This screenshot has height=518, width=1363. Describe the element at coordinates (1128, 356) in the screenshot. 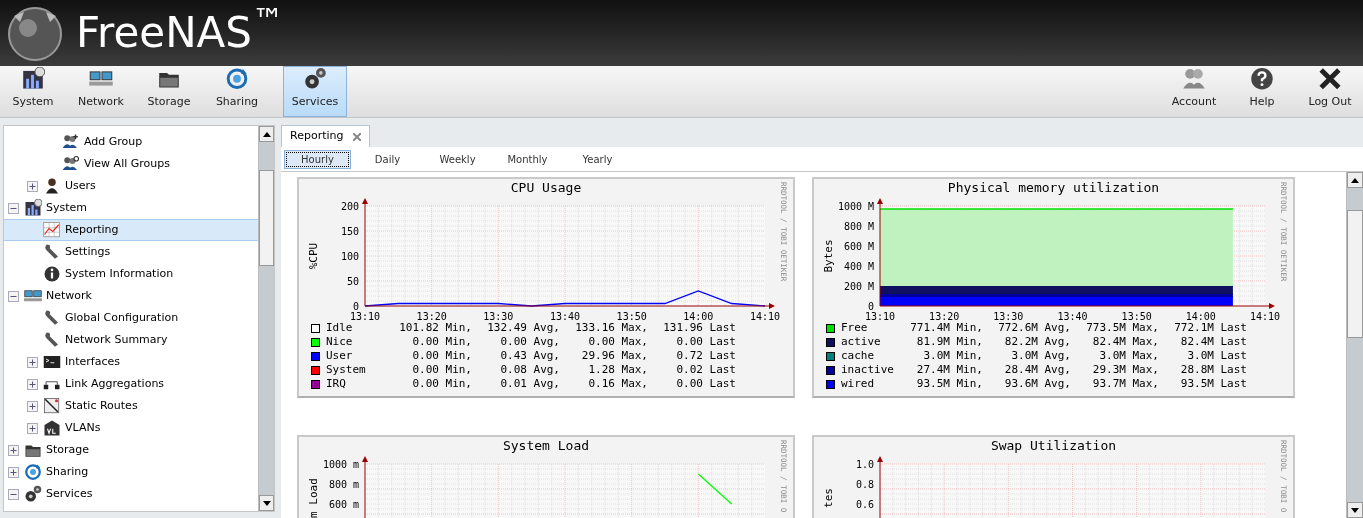

I see `legend-value: 3.0M Max,` at that location.